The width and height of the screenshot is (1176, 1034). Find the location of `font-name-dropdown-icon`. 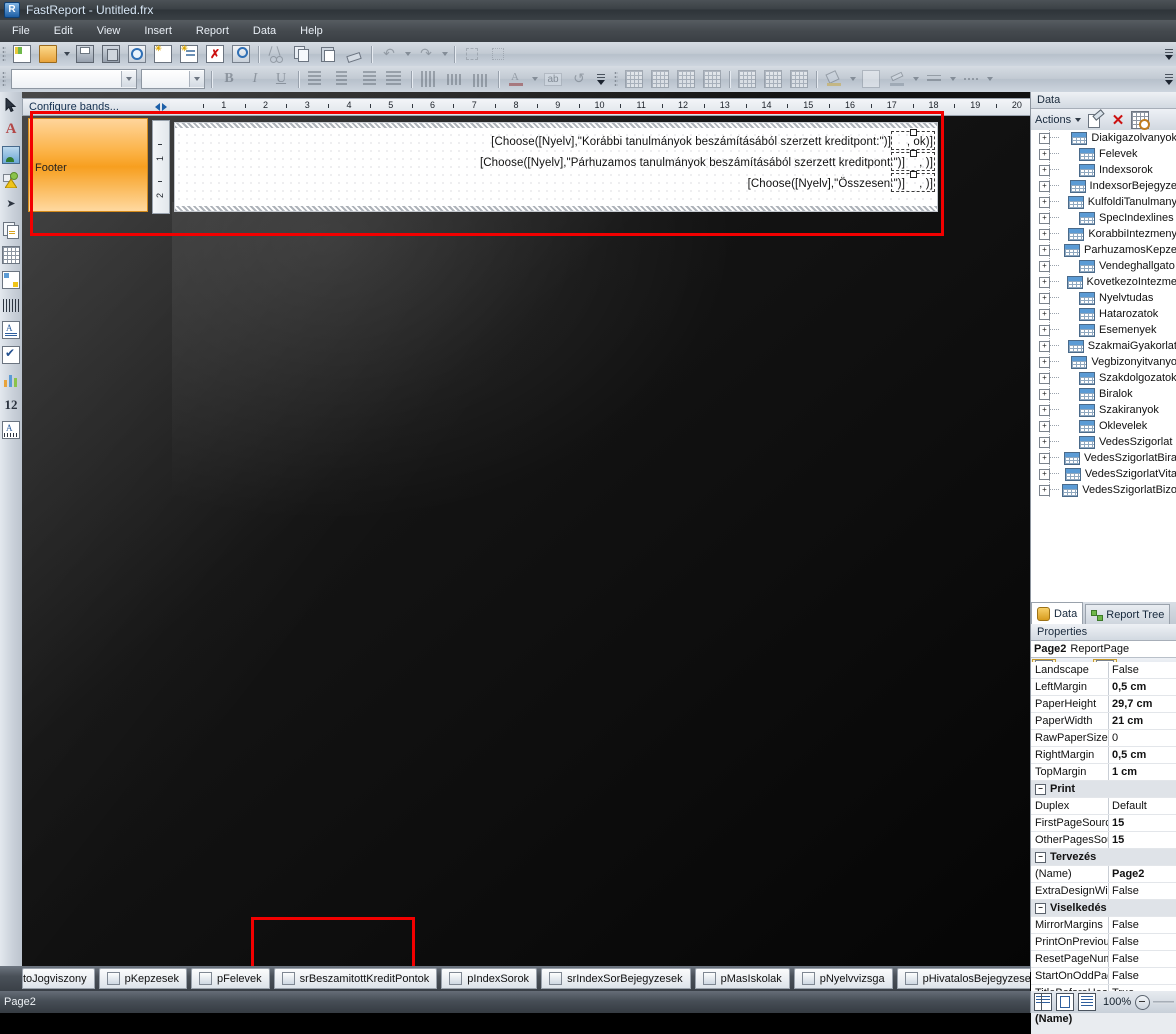

font-name-dropdown-icon is located at coordinates (128, 79).